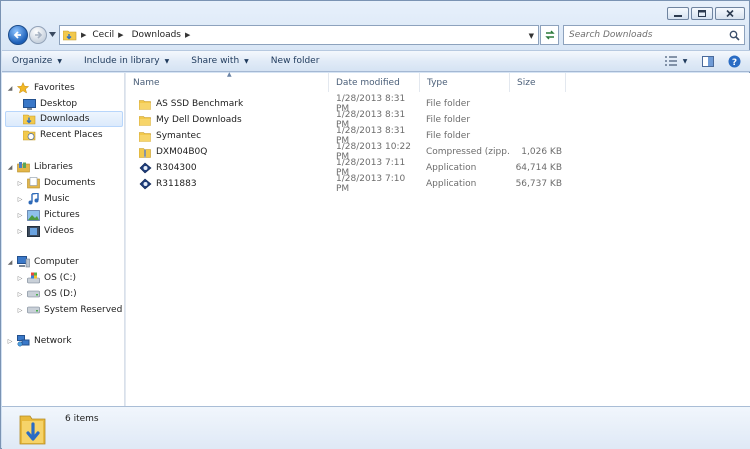  What do you see at coordinates (33, 215) in the screenshot?
I see `pictures-icon` at bounding box center [33, 215].